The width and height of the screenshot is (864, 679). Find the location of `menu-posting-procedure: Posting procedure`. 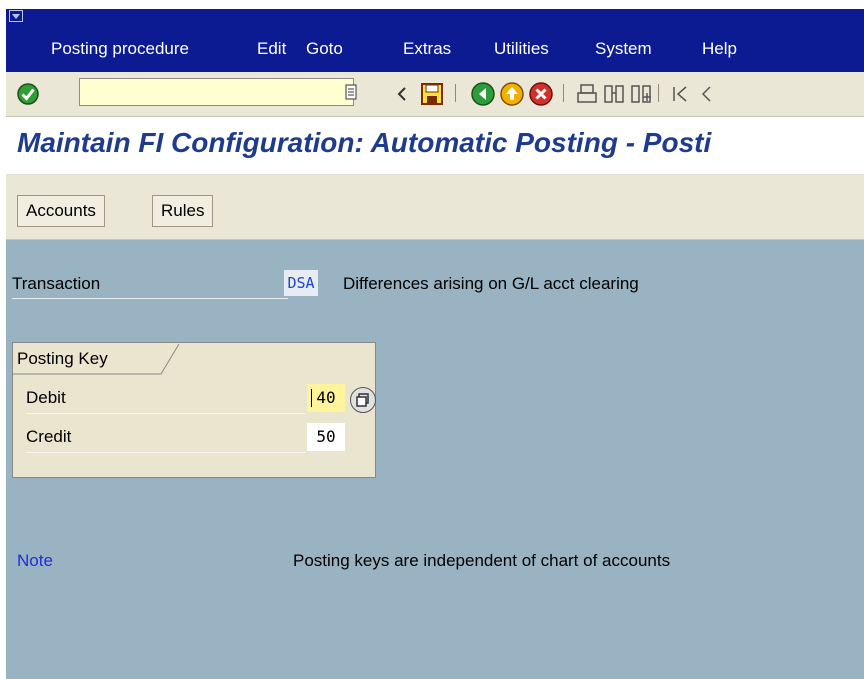

menu-posting-procedure: Posting procedure is located at coordinates (120, 49).